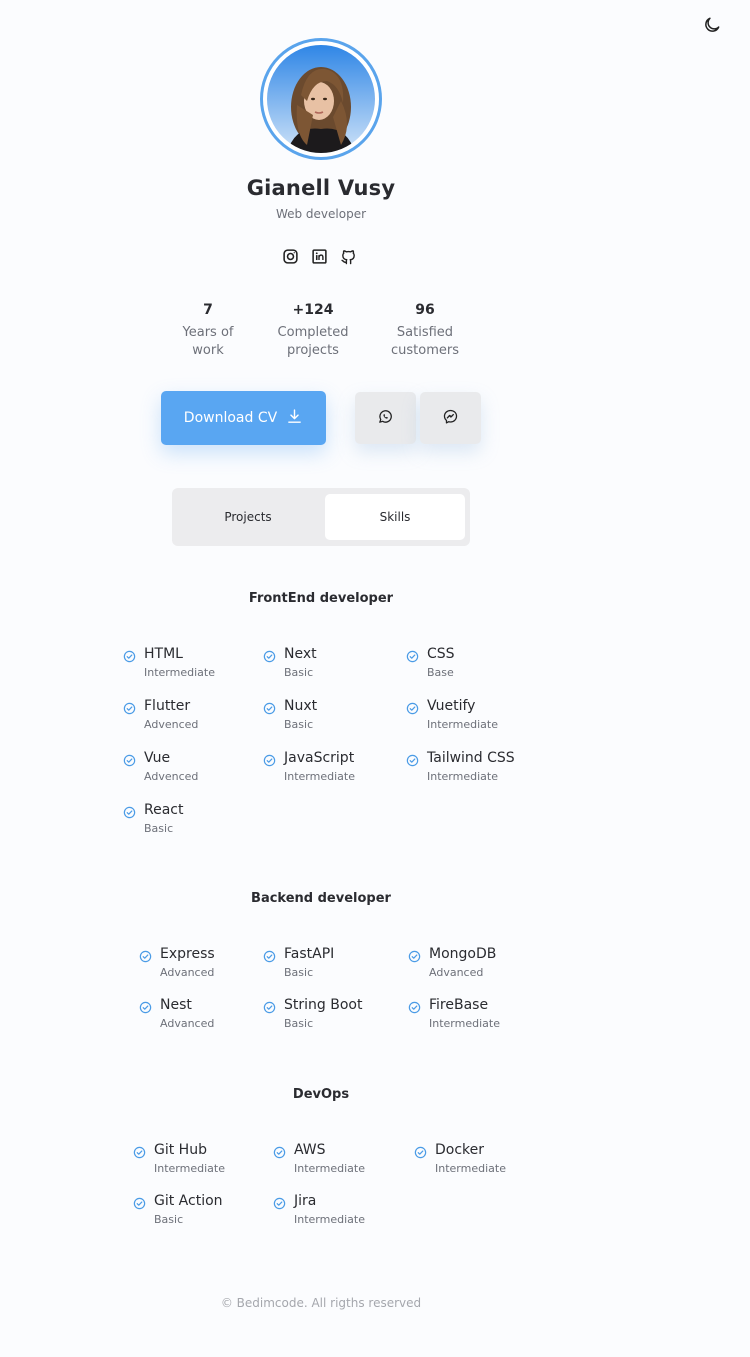 The height and width of the screenshot is (1357, 750). I want to click on skill-text: Git Action Basic, so click(188, 1209).